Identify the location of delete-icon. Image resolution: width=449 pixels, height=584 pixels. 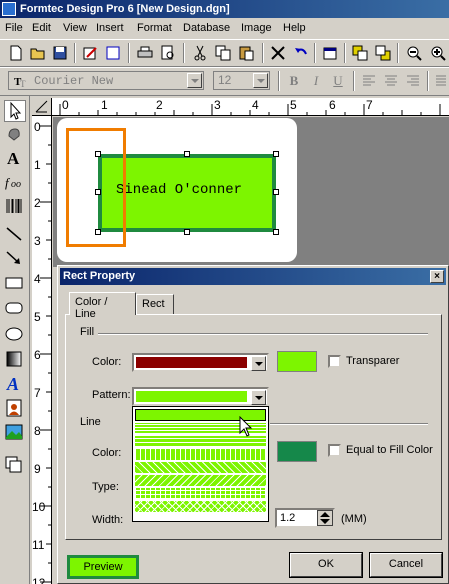
(278, 53).